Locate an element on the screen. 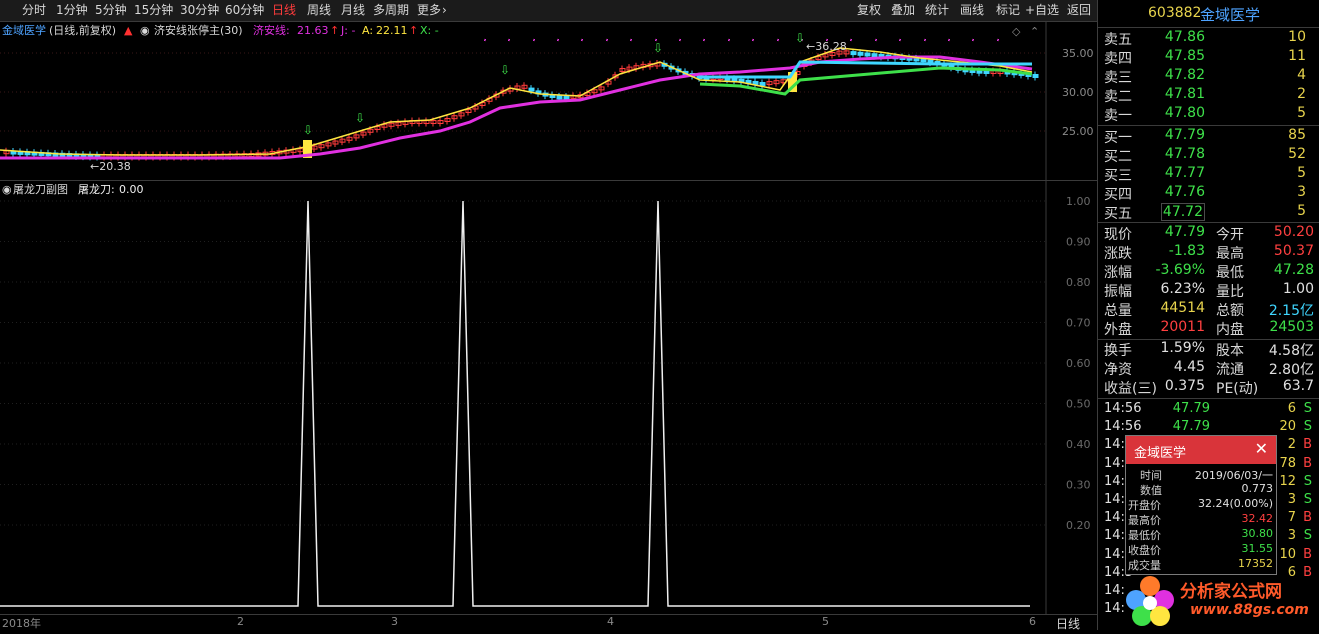 The width and height of the screenshot is (1319, 634). fundamental-label: 换手 is located at coordinates (1118, 351).